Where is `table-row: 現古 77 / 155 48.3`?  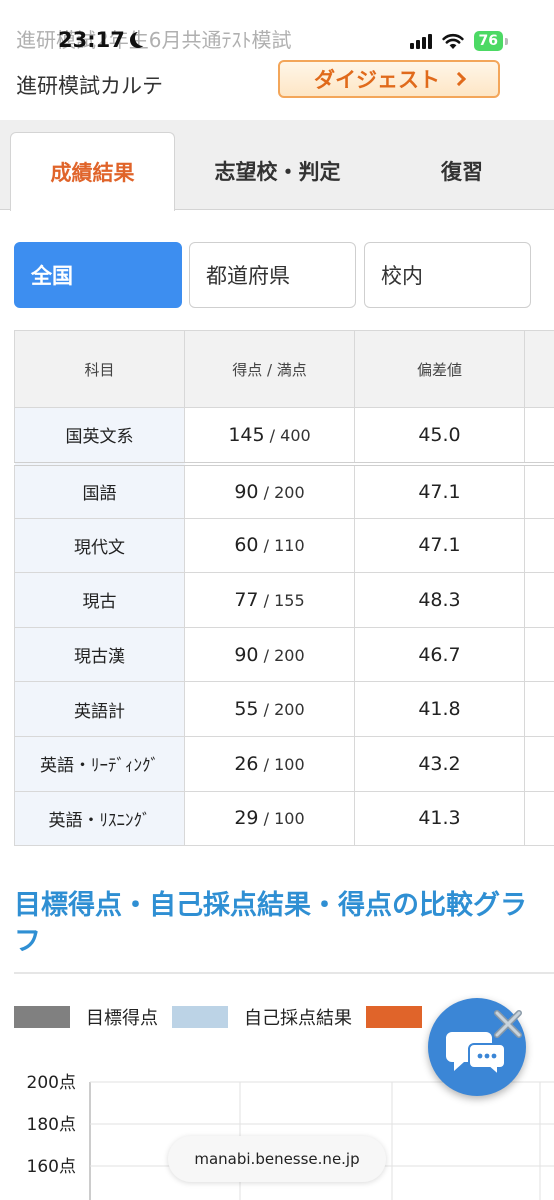 table-row: 現古 77 / 155 48.3 is located at coordinates (284, 600).